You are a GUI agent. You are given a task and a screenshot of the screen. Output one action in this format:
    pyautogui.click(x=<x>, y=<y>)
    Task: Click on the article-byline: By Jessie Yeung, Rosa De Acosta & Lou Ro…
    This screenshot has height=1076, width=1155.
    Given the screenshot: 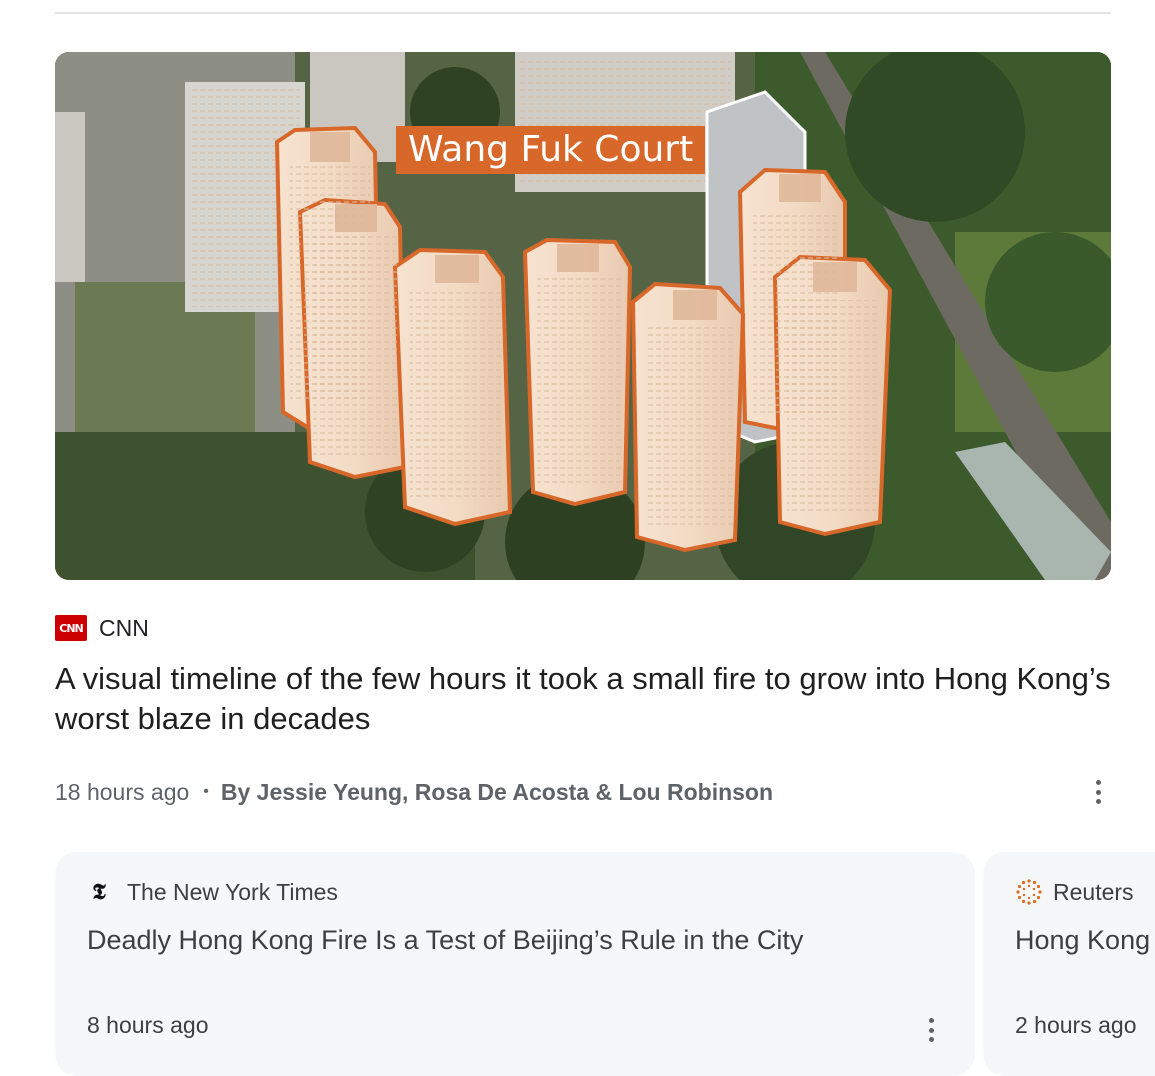 What is the action you would take?
    pyautogui.click(x=497, y=791)
    